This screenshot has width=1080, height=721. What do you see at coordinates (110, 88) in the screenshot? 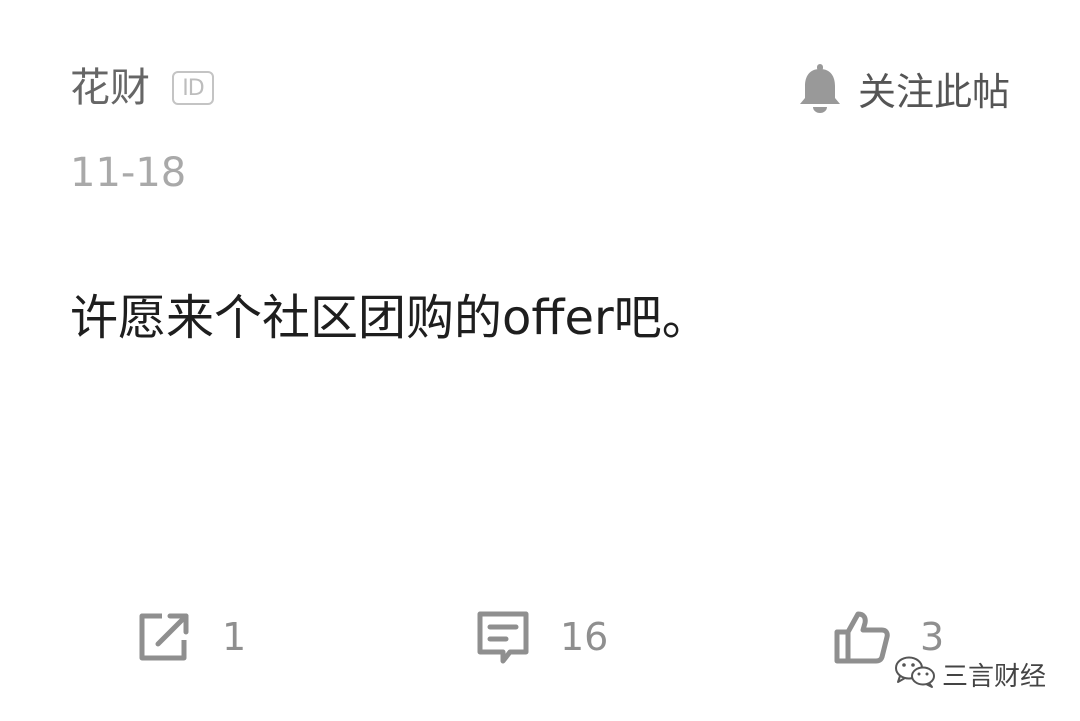
I see `author-name: 花财` at bounding box center [110, 88].